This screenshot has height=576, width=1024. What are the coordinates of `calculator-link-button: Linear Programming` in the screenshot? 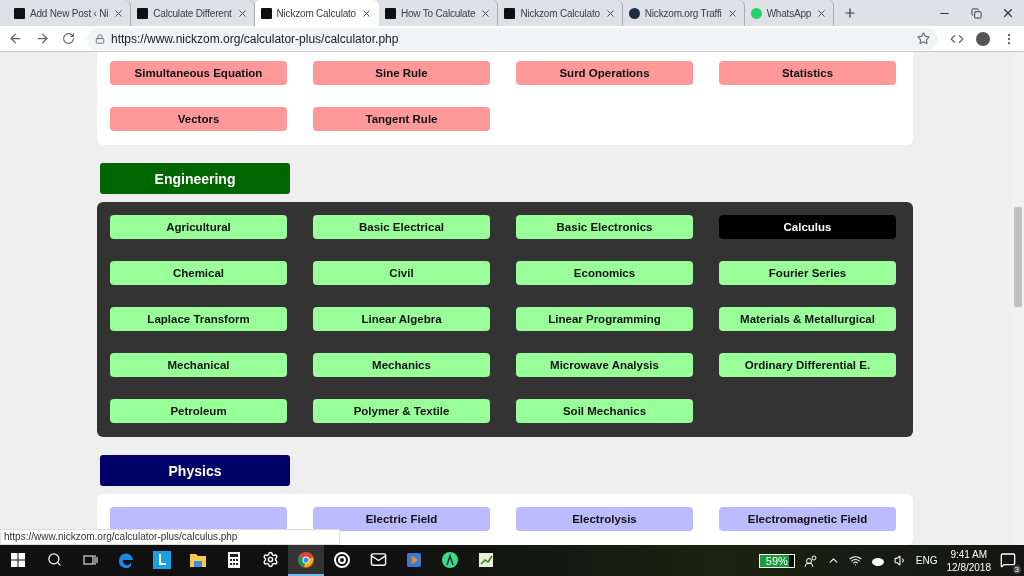 It's located at (604, 319).